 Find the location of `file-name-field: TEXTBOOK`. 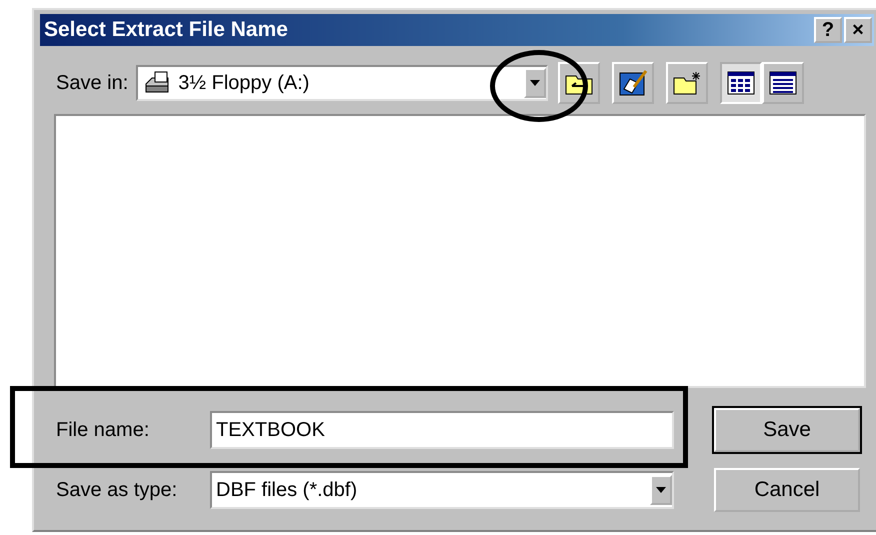

file-name-field: TEXTBOOK is located at coordinates (442, 430).